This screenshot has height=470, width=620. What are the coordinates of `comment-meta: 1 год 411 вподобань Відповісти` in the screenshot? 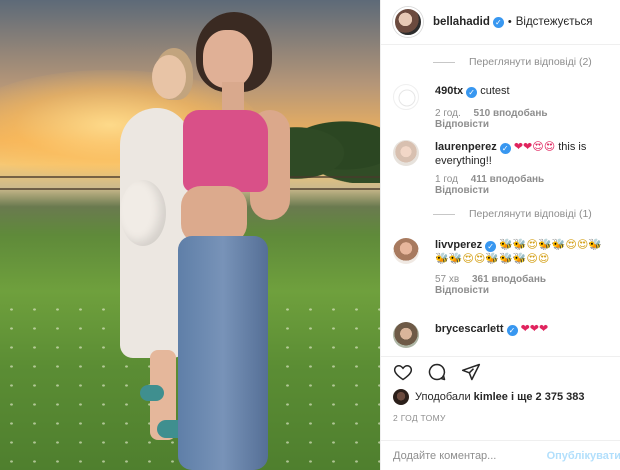 It's located at (524, 185).